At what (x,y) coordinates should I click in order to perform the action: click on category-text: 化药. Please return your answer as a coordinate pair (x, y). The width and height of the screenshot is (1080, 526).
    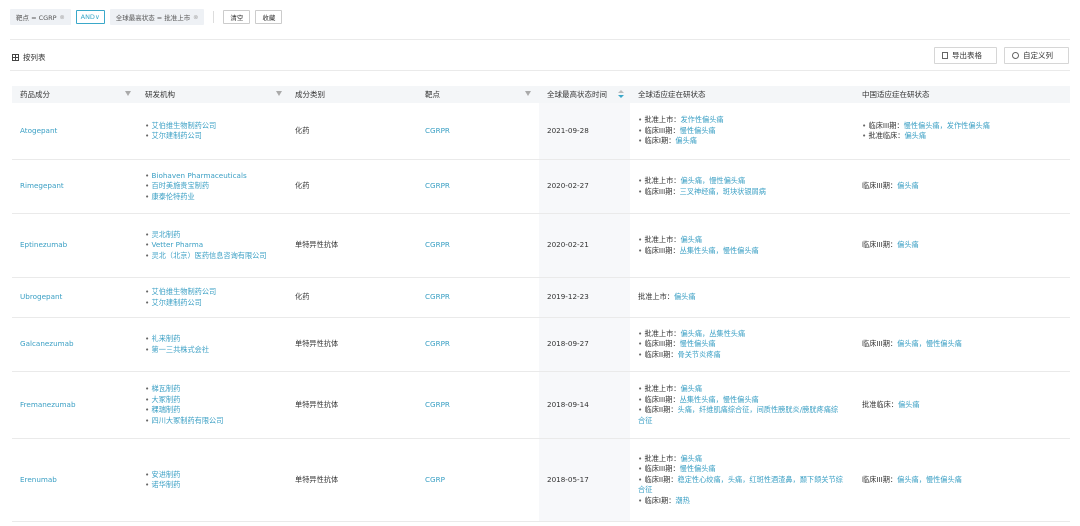
    Looking at the image, I should click on (302, 130).